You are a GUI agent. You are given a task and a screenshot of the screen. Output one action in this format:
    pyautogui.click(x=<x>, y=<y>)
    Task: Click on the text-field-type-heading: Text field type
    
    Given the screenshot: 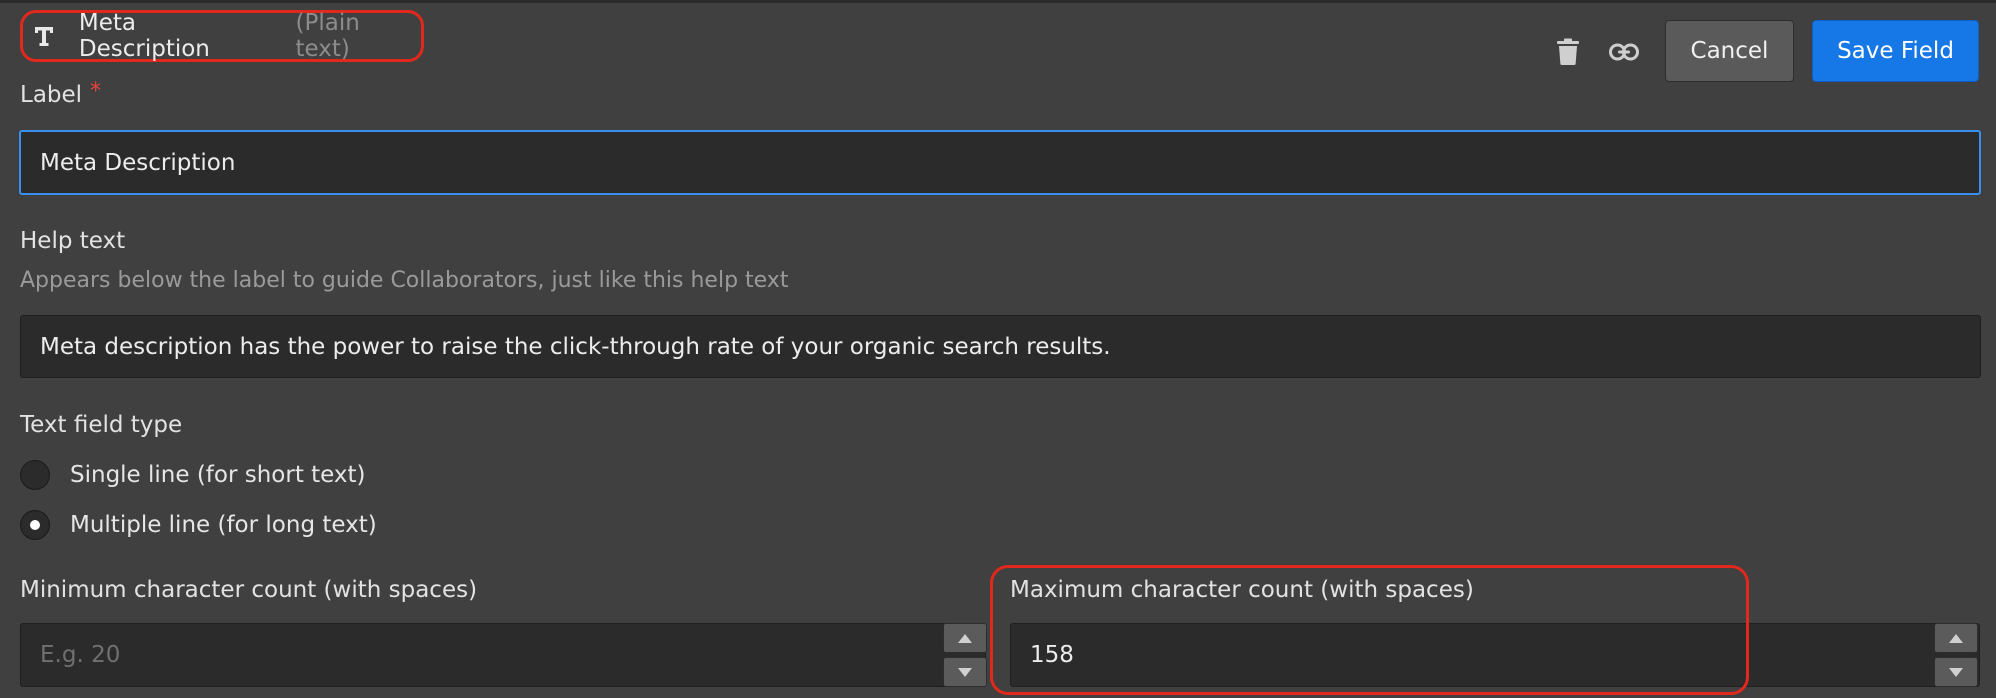 What is the action you would take?
    pyautogui.click(x=101, y=425)
    